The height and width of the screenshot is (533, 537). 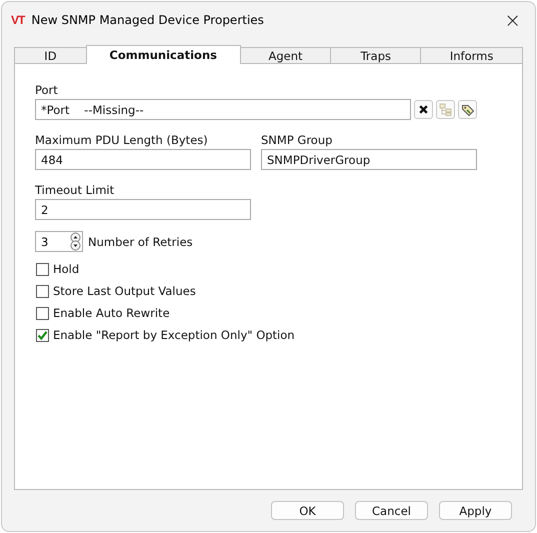 I want to click on tag-icon, so click(x=467, y=109).